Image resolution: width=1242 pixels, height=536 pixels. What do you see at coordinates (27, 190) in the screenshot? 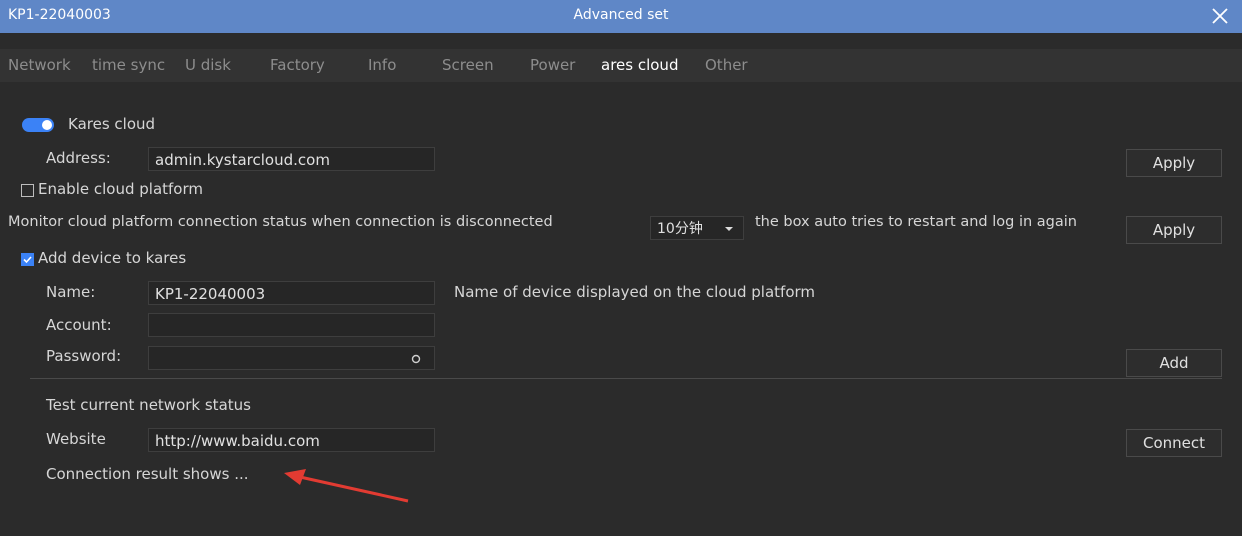
I see `enable-cloud-platform-checkbox` at bounding box center [27, 190].